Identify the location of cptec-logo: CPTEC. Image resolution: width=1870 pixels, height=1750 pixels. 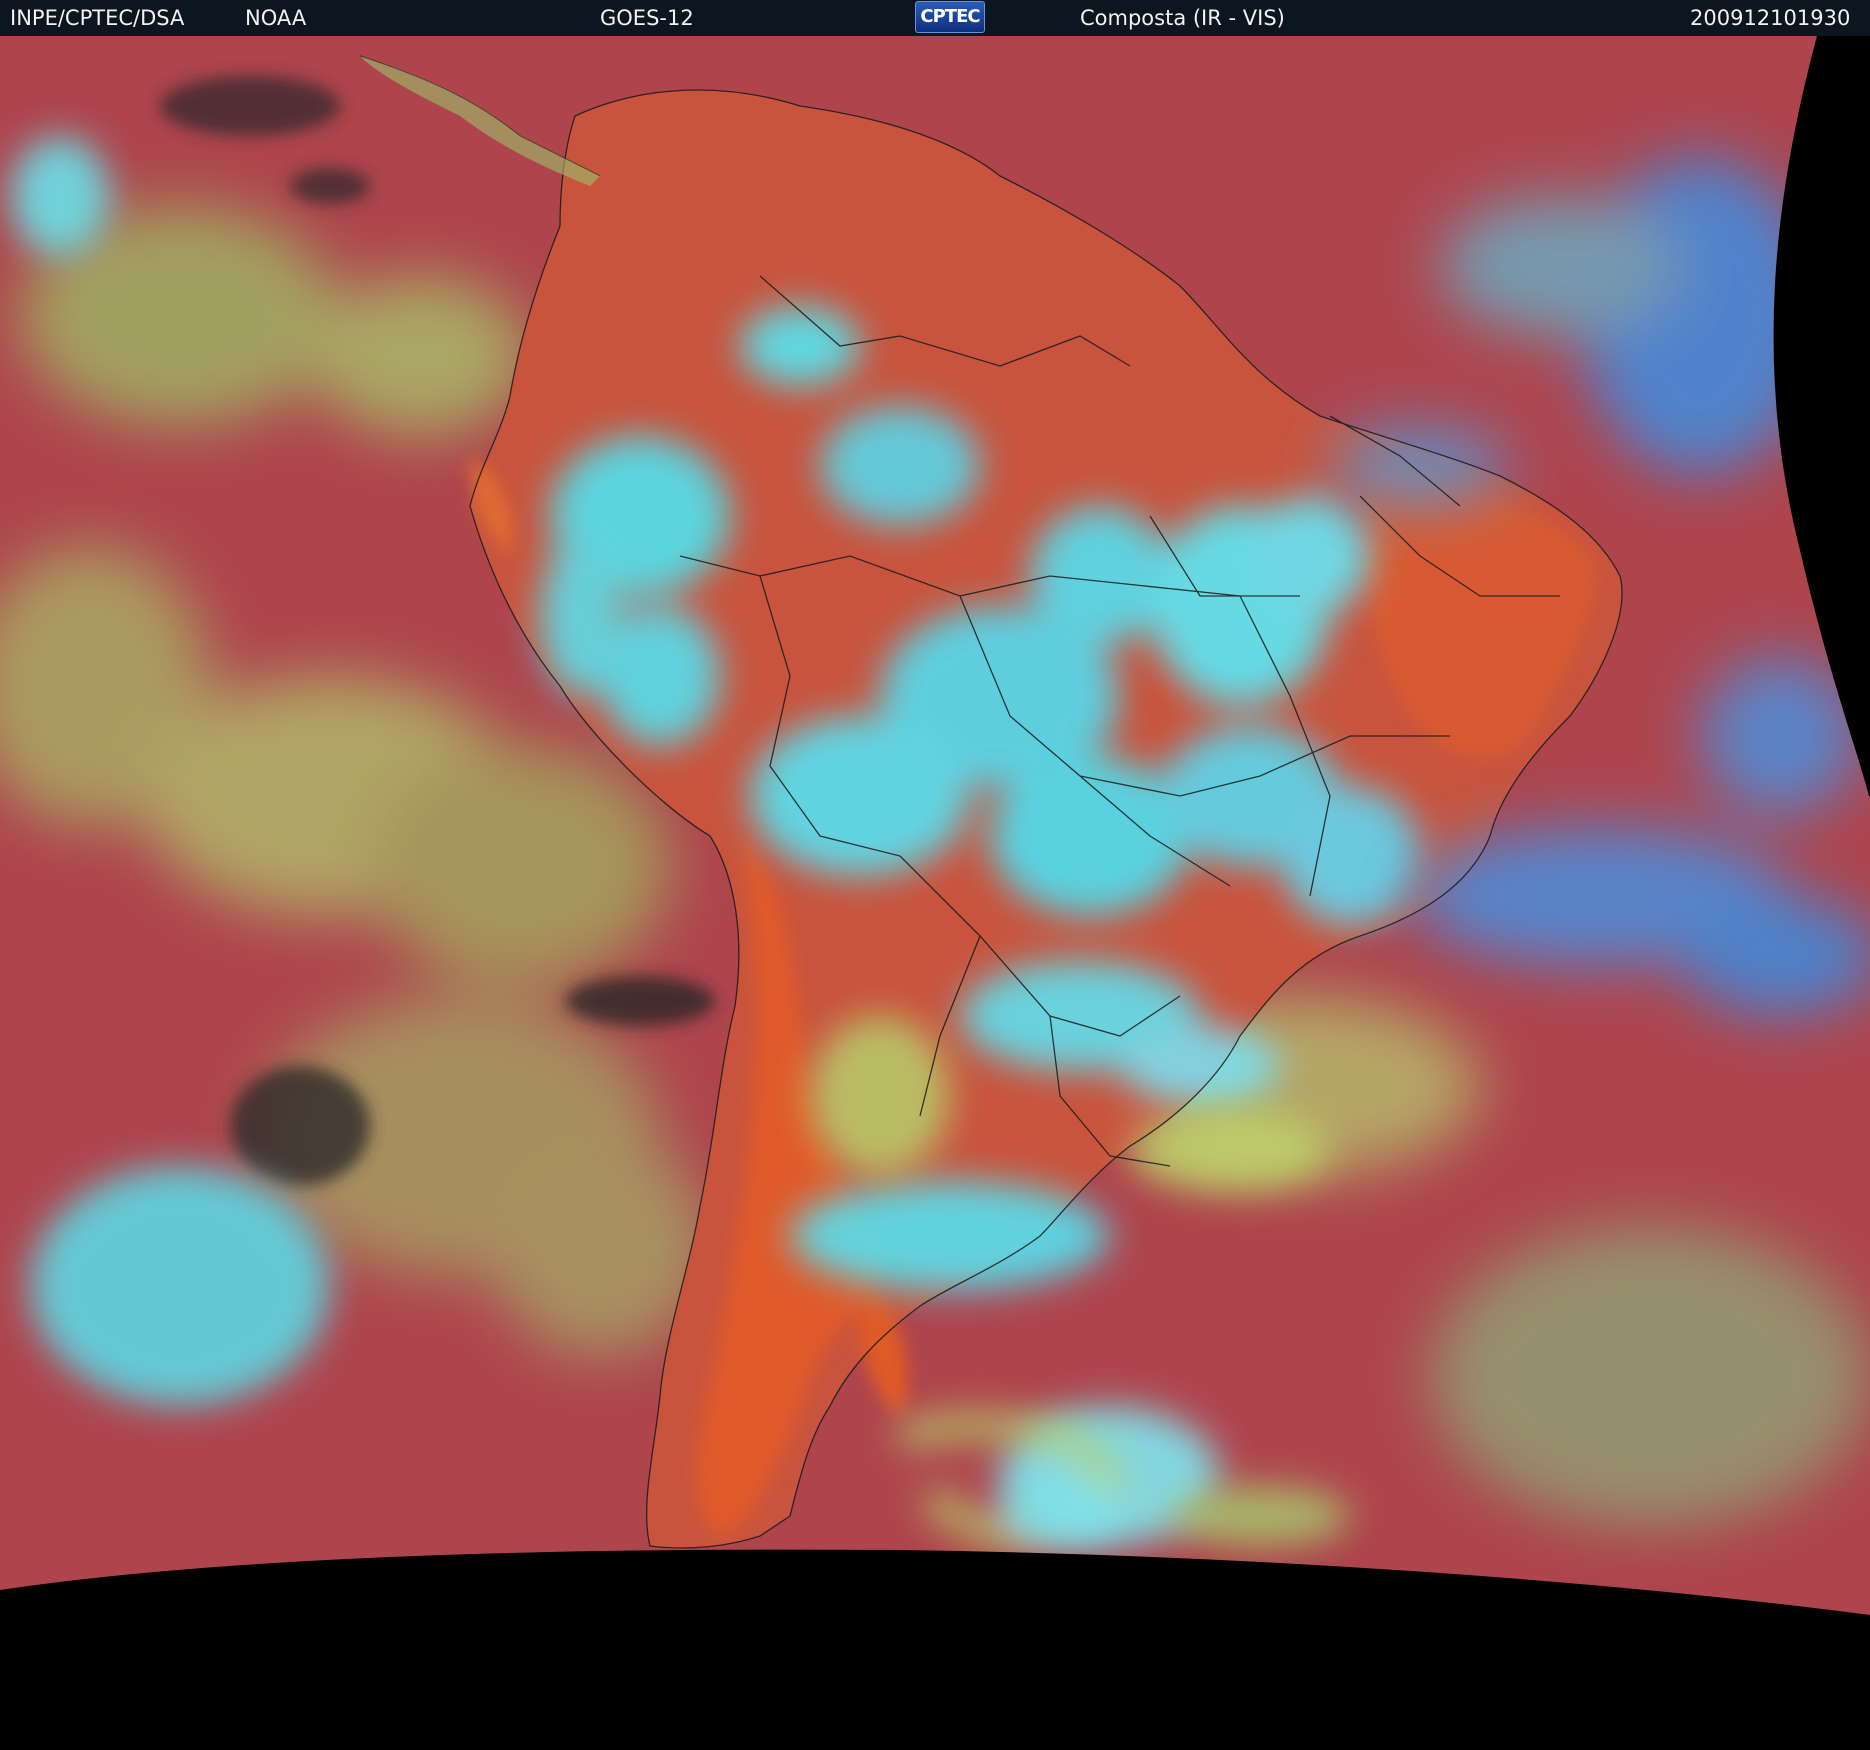
(950, 17).